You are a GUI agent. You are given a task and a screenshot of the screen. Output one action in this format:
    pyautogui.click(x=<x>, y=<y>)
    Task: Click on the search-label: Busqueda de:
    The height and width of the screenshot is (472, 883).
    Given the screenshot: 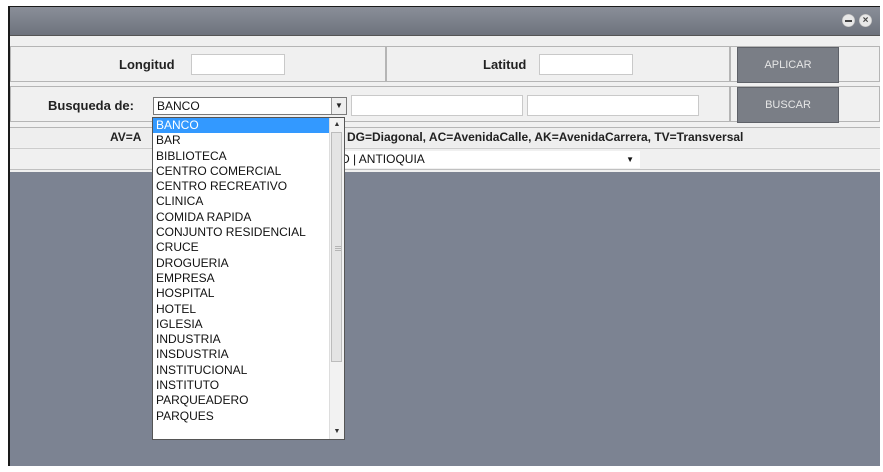 What is the action you would take?
    pyautogui.click(x=91, y=105)
    